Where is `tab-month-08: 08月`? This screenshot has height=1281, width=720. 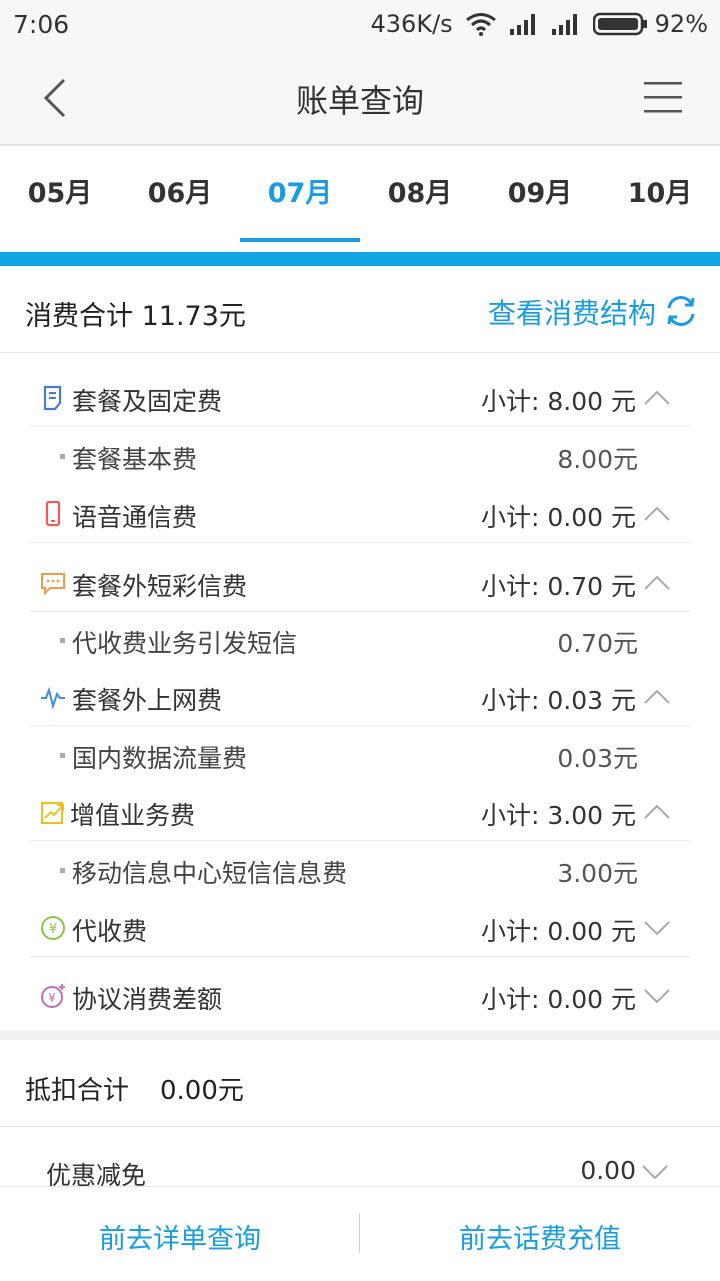 tab-month-08: 08月 is located at coordinates (420, 194).